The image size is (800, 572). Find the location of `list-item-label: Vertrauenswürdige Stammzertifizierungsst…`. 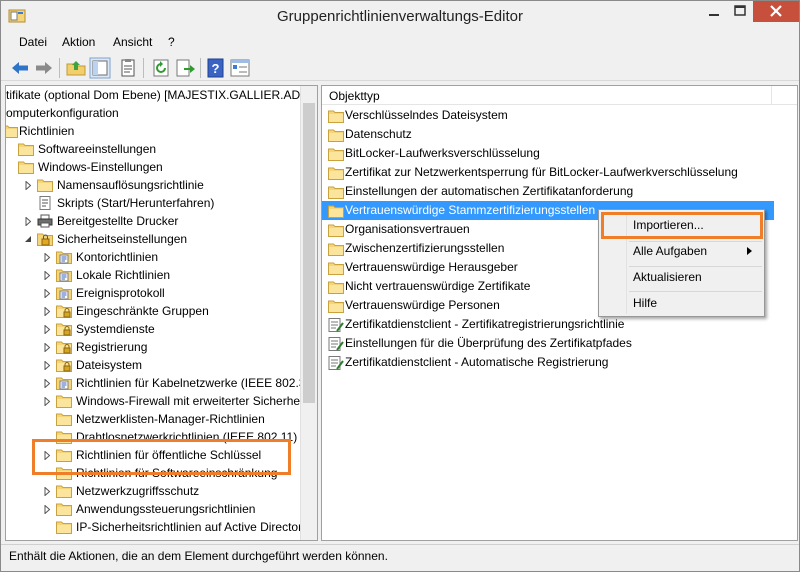

list-item-label: Vertrauenswürdige Stammzertifizierungsst… is located at coordinates (470, 210).